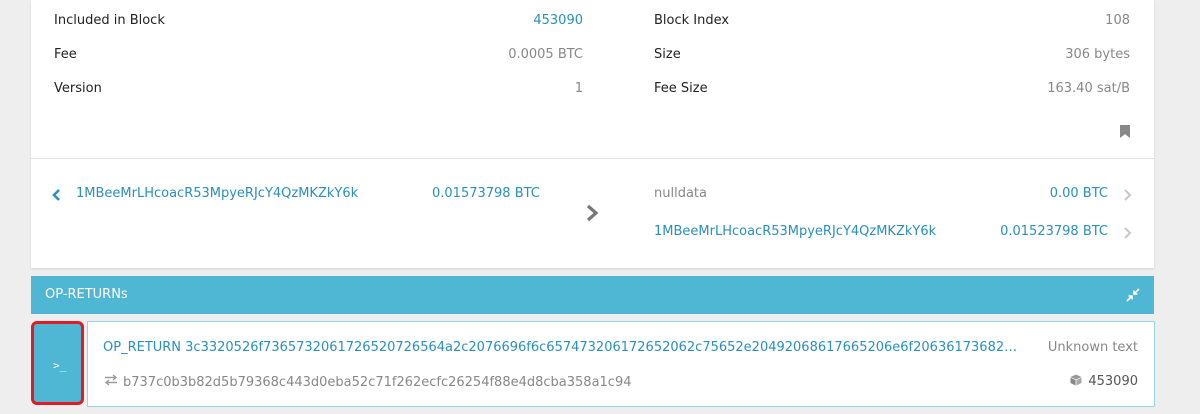 The image size is (1200, 414). I want to click on swap-icon, so click(111, 380).